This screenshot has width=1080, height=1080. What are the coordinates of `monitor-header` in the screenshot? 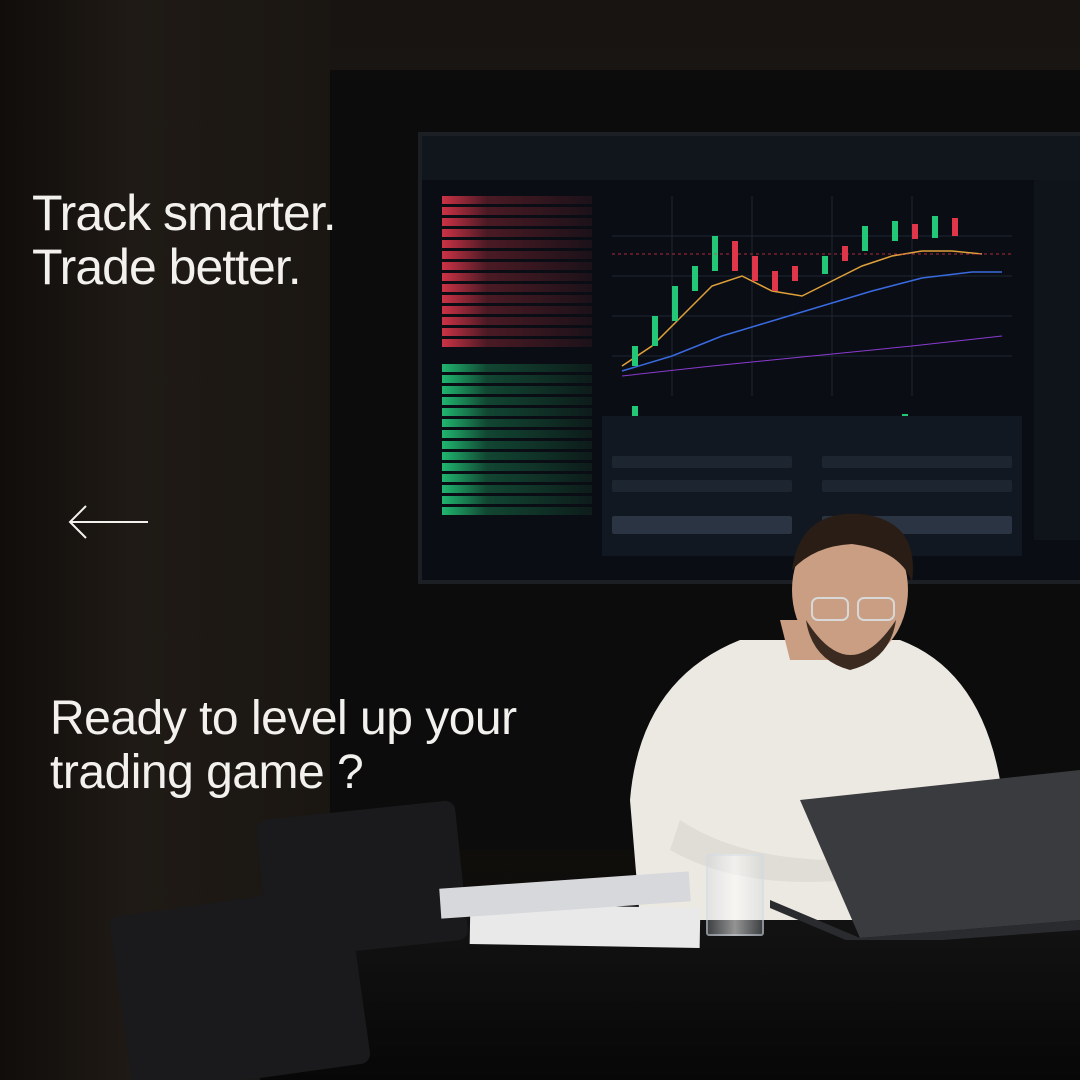 It's located at (751, 158).